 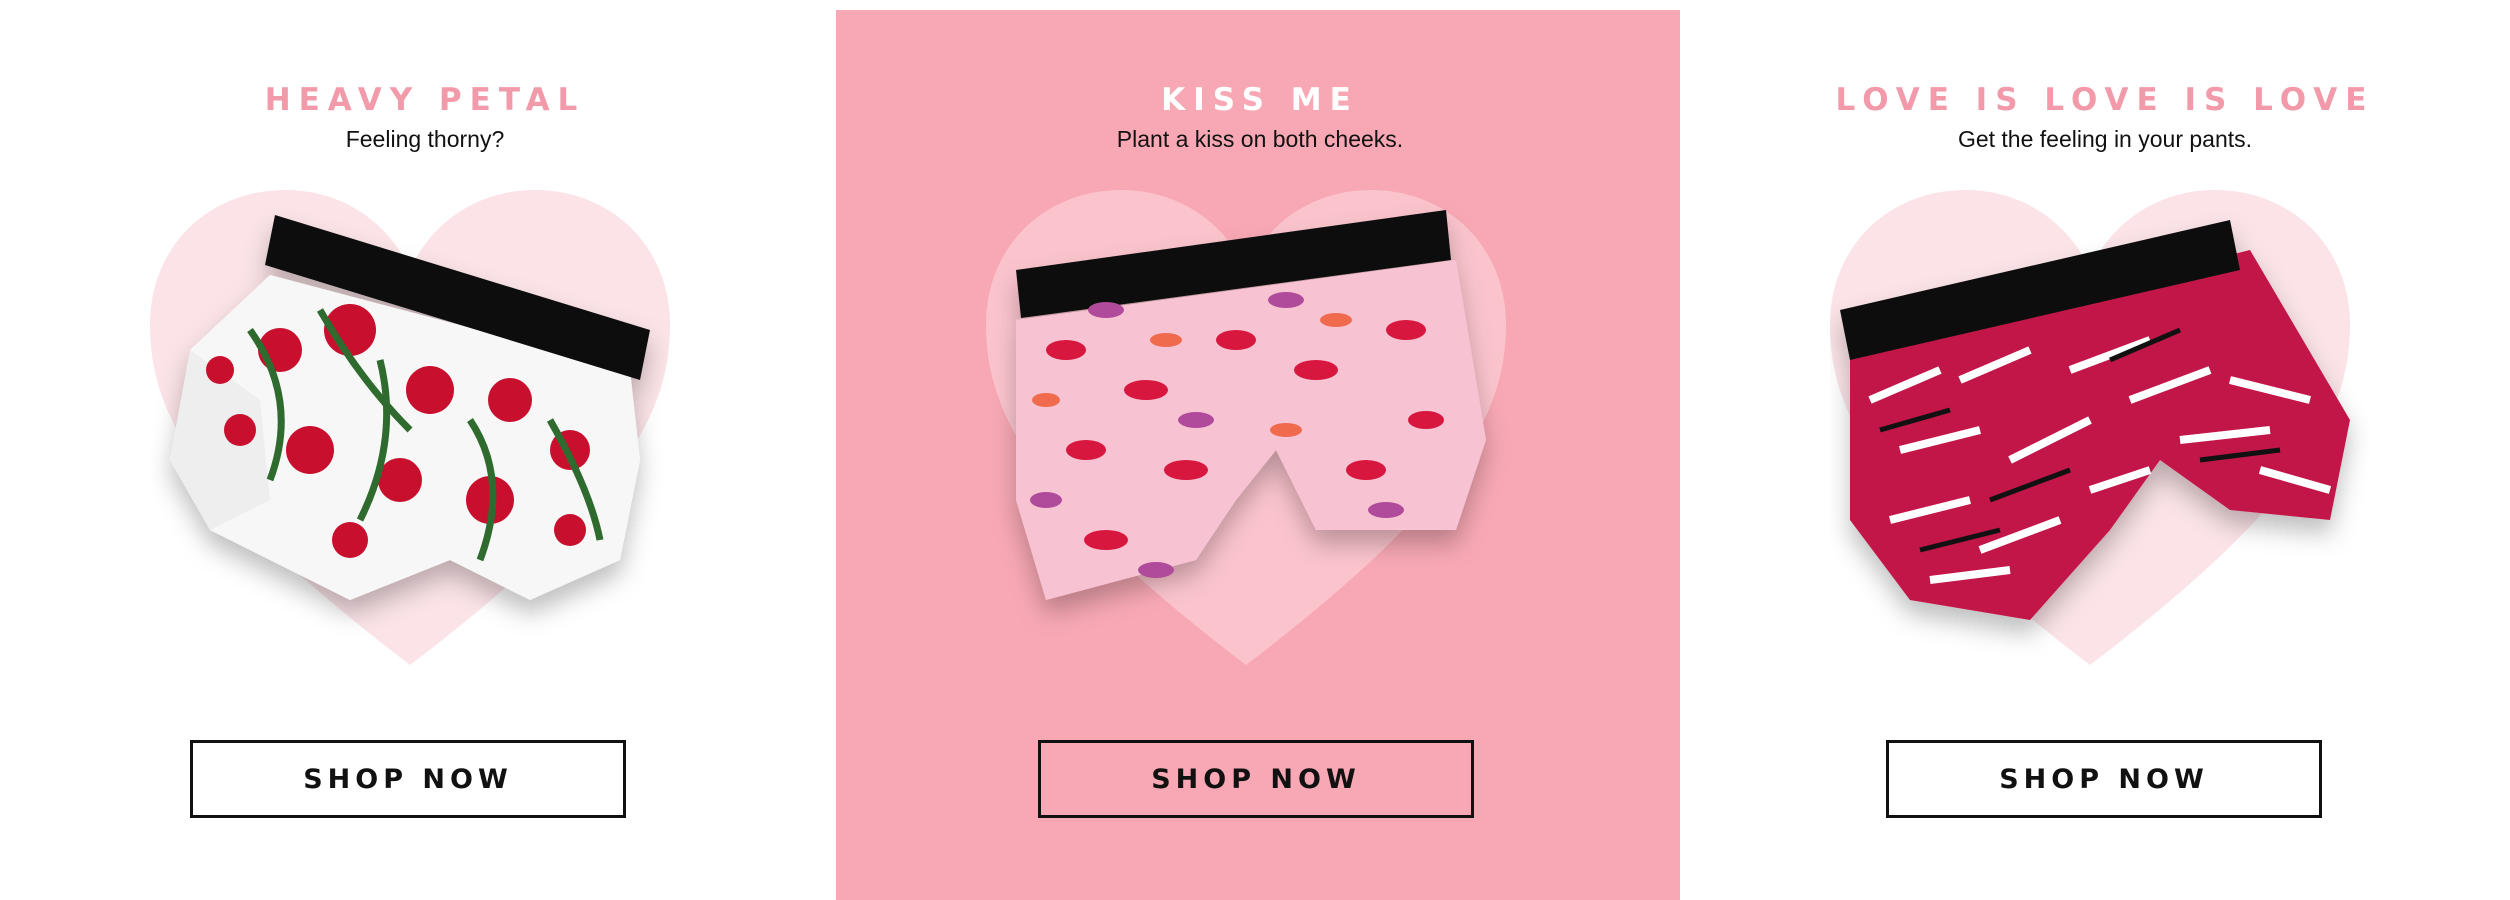 I want to click on product-image-lips-boxers, so click(x=1256, y=430).